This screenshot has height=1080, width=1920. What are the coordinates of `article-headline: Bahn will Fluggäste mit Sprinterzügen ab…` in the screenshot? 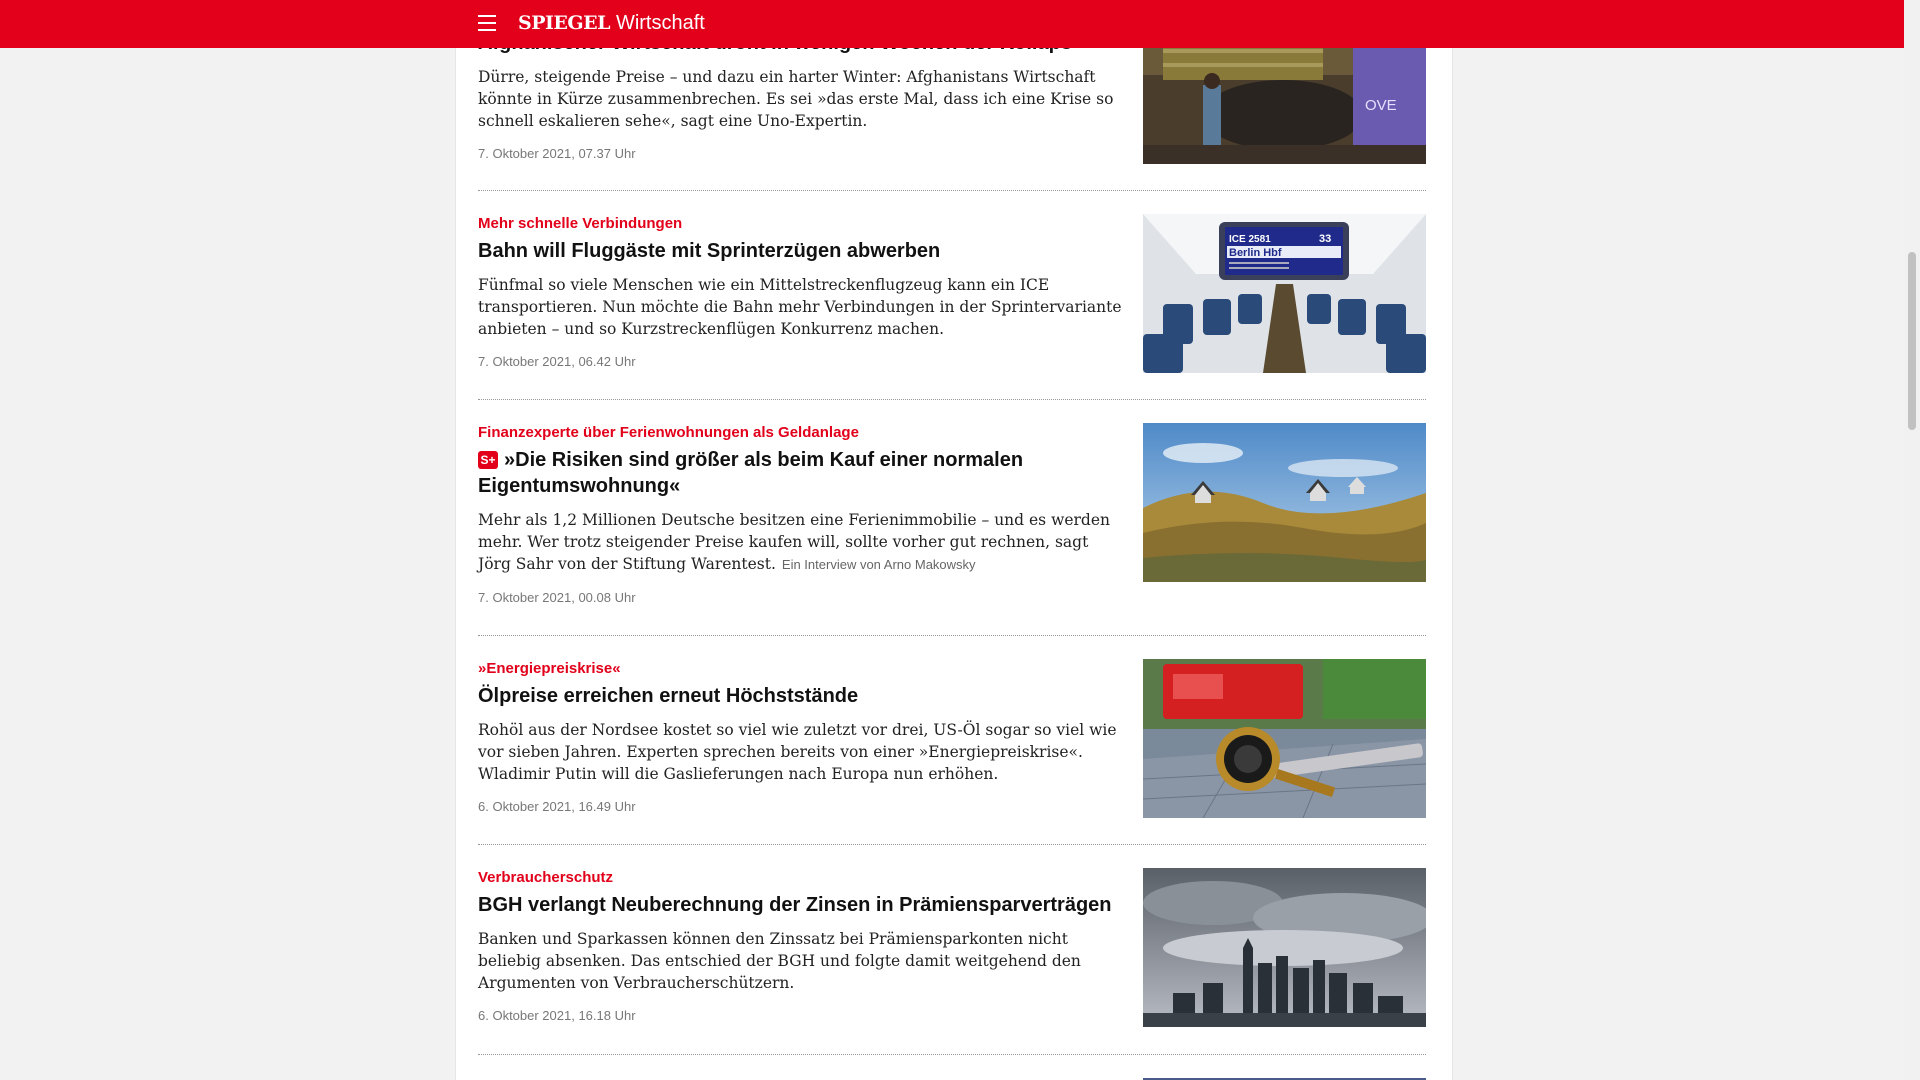 It's located at (800, 251).